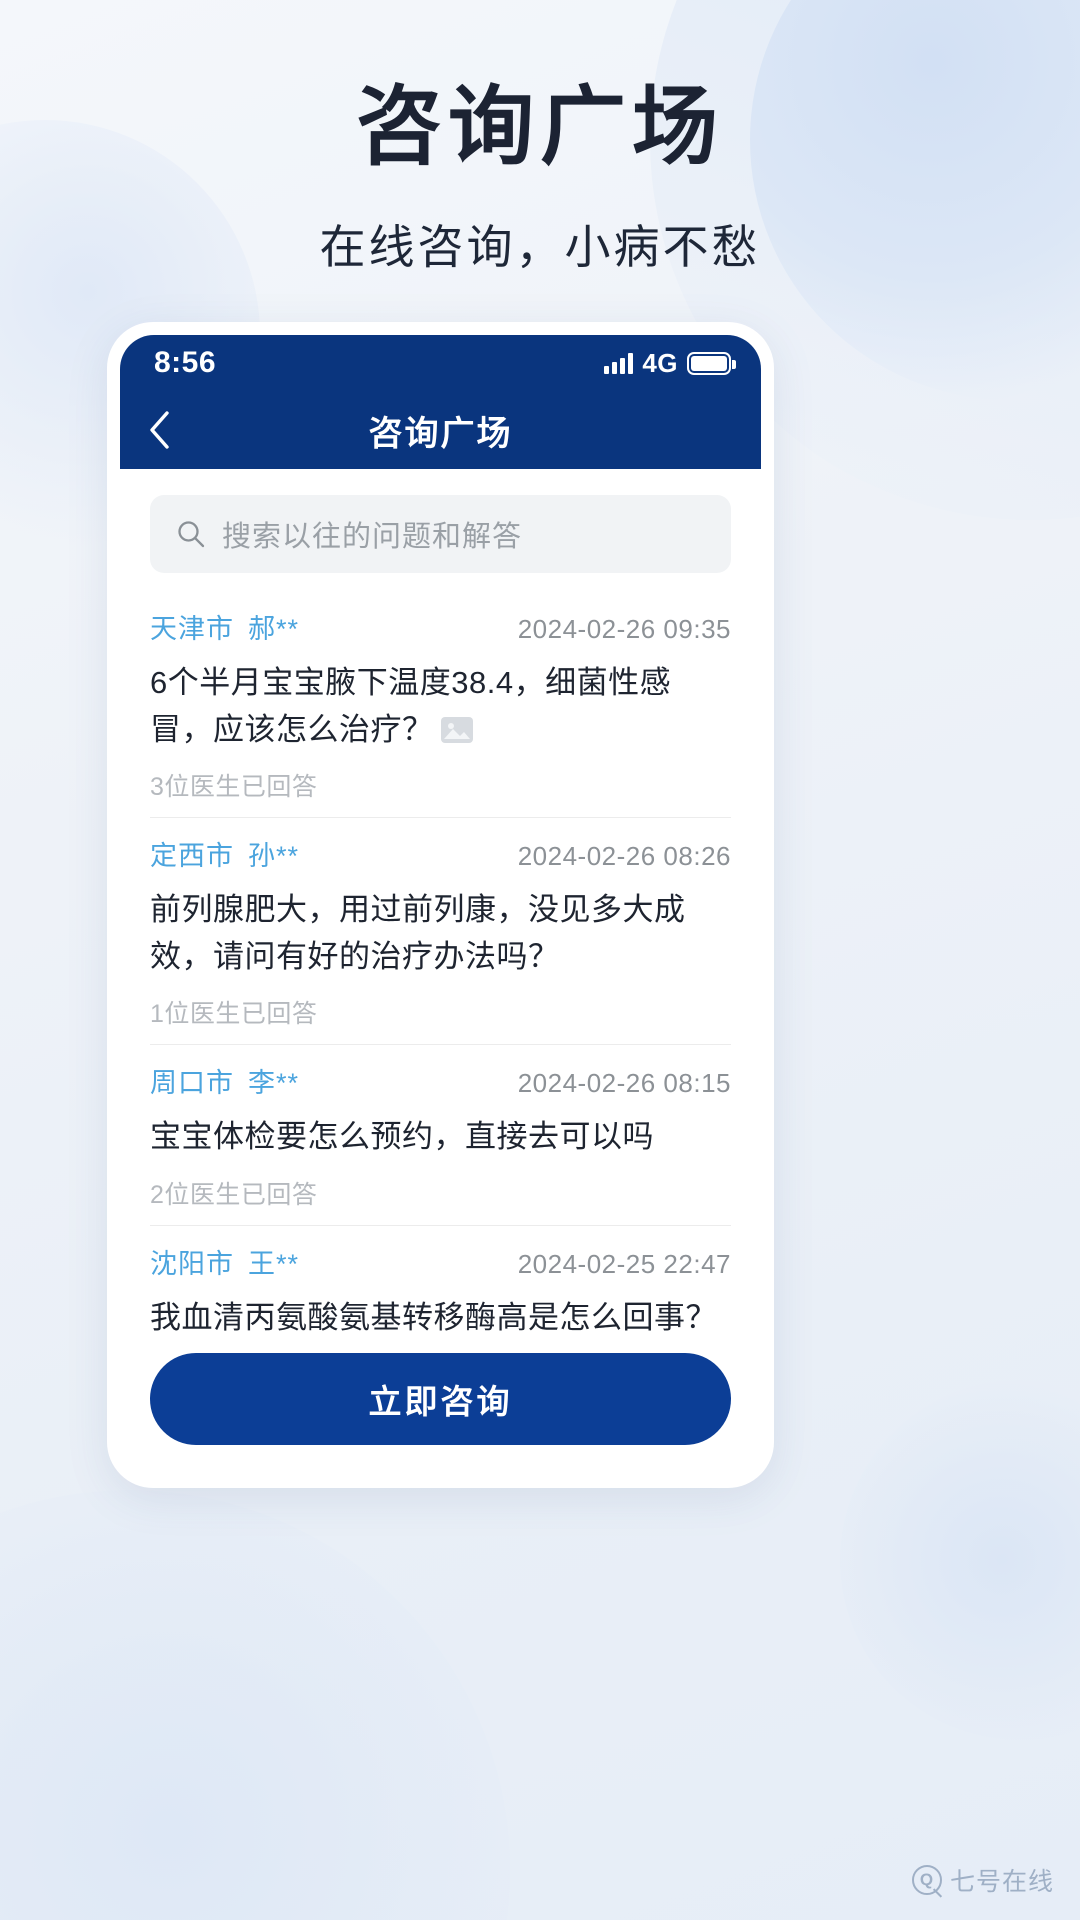 Image resolution: width=1080 pixels, height=1920 pixels. What do you see at coordinates (191, 534) in the screenshot?
I see `search-icon` at bounding box center [191, 534].